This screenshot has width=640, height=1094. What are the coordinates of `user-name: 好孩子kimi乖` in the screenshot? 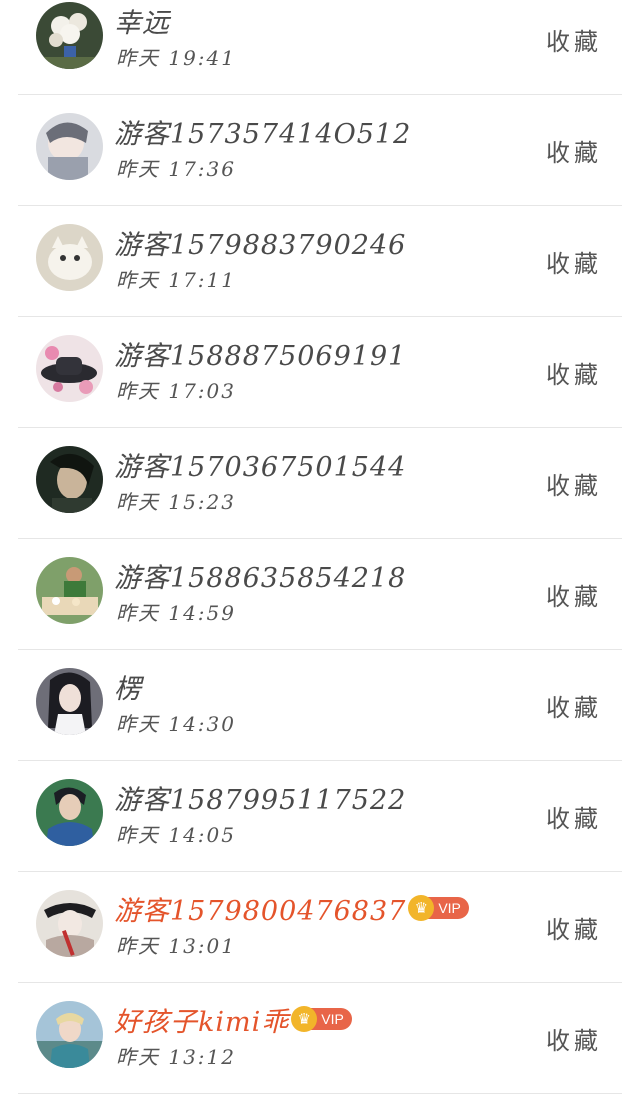 It's located at (201, 1019).